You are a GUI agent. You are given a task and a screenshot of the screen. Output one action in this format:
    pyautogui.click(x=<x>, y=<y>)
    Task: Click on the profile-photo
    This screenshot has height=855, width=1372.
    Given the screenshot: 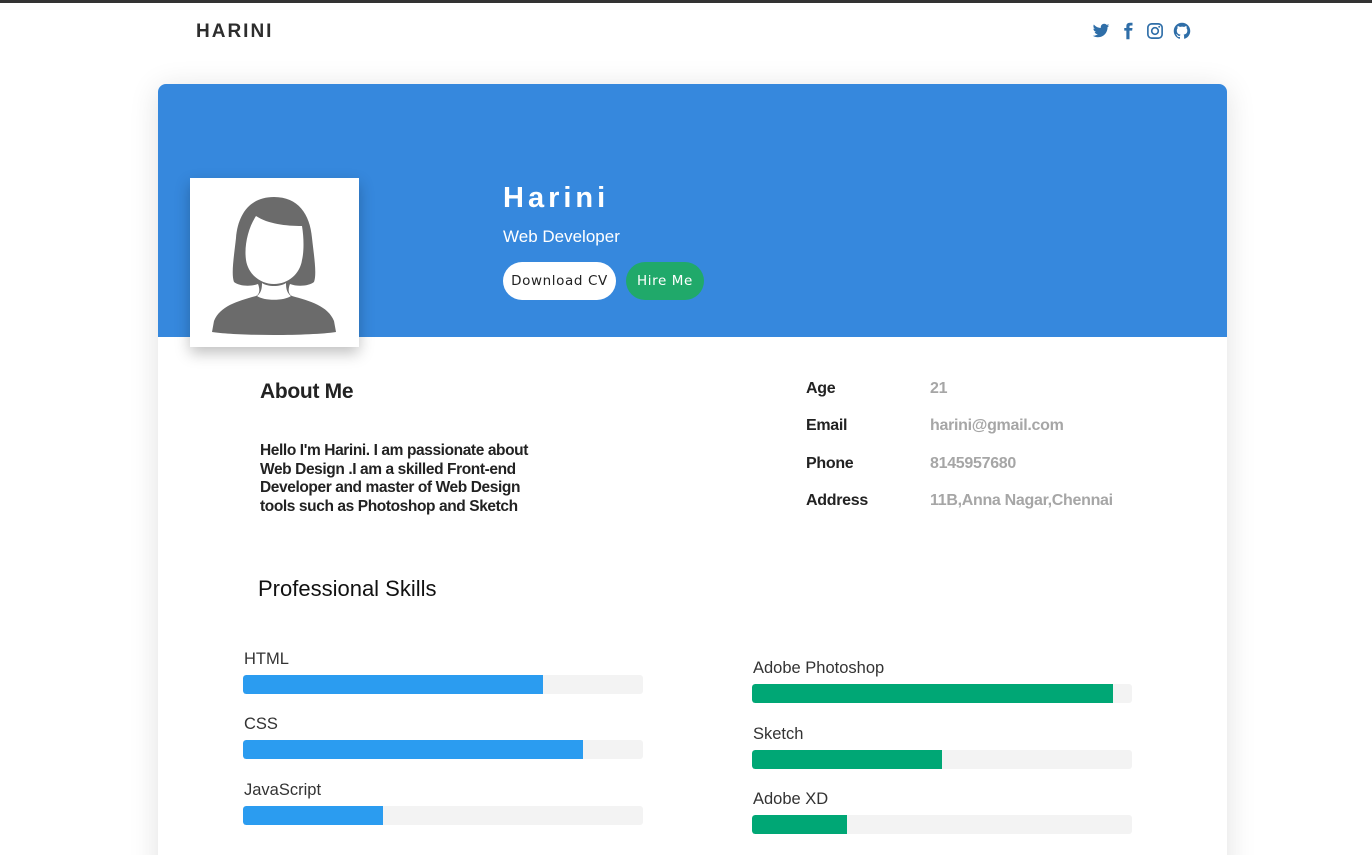 What is the action you would take?
    pyautogui.click(x=274, y=262)
    